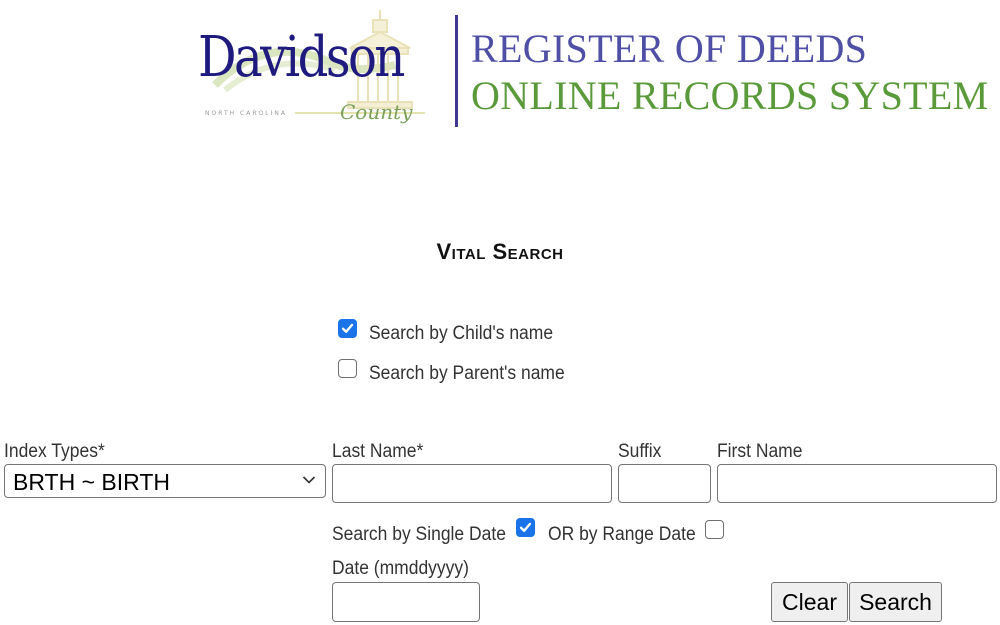 The image size is (1000, 625). I want to click on last-name-input, so click(472, 483).